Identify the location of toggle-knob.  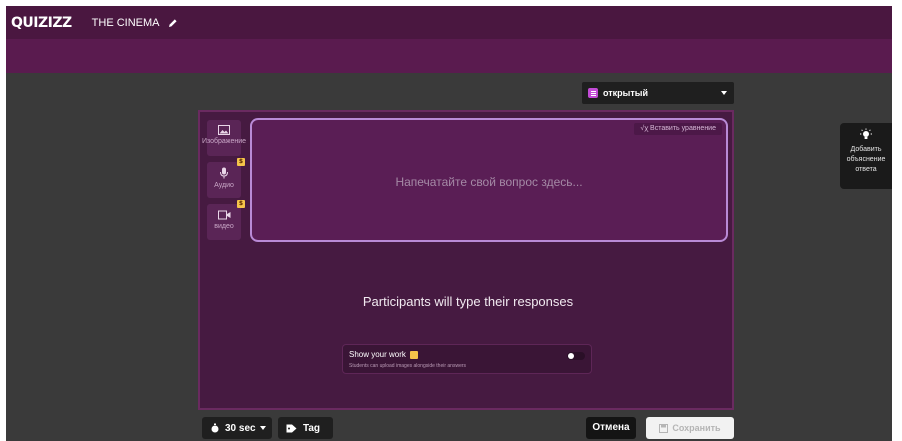
(571, 356).